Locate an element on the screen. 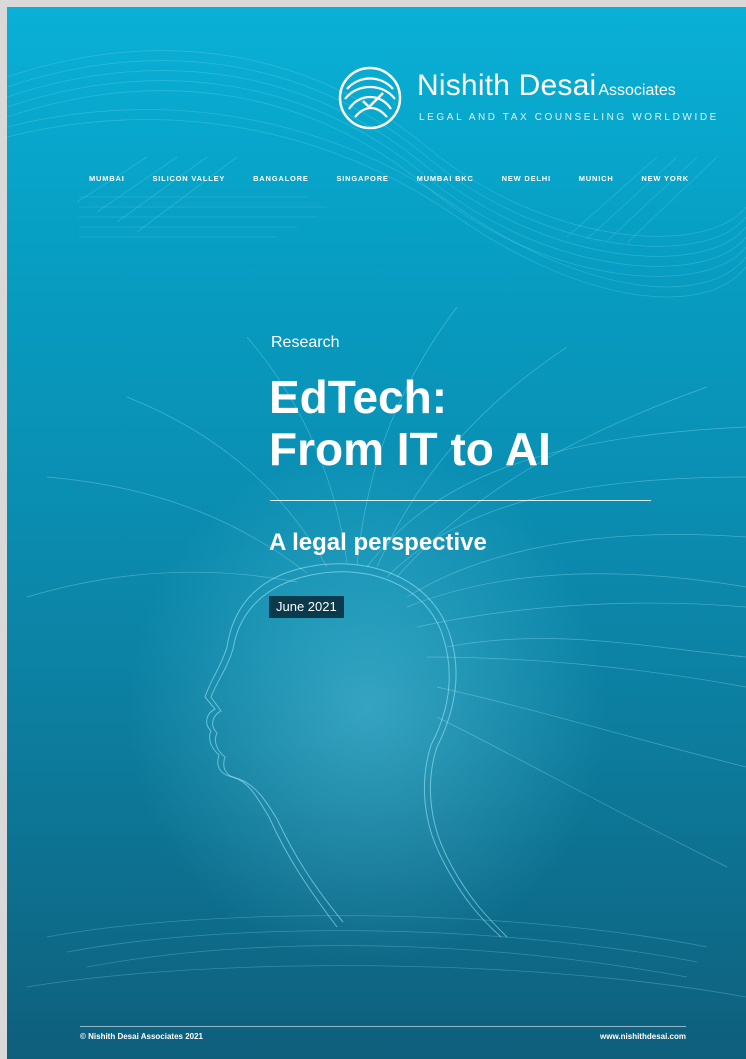 The height and width of the screenshot is (1059, 746). brand-tagline: LEGAL AND TAX COUNSELING WORLDWIDE is located at coordinates (569, 117).